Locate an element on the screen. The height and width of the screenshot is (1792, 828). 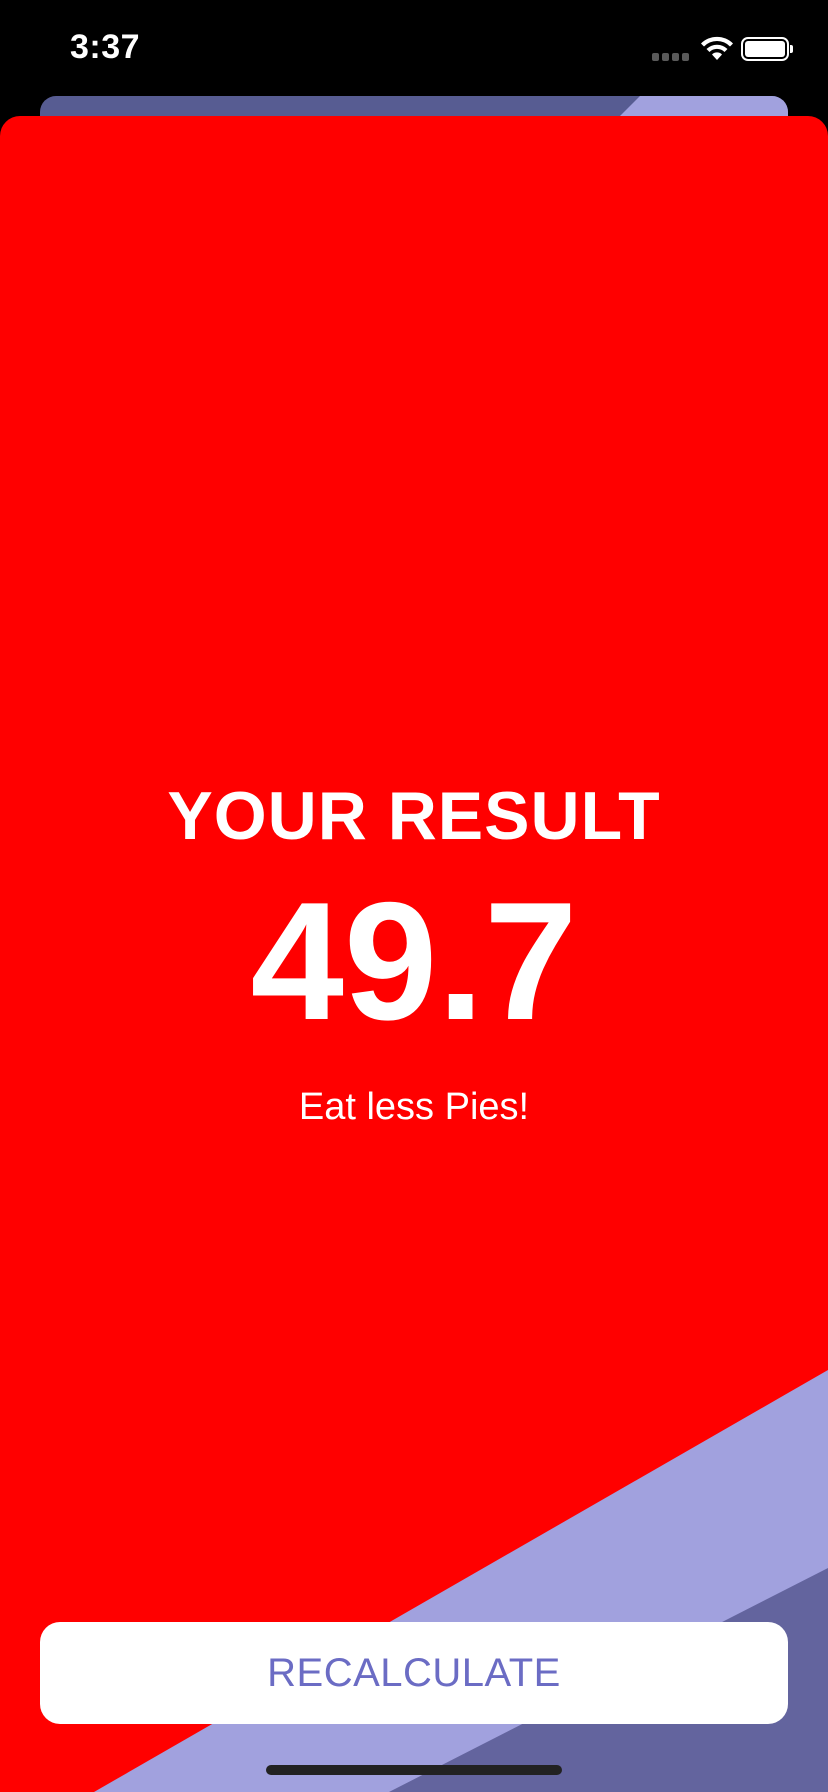
bmi-value: 49.7 is located at coordinates (414, 961).